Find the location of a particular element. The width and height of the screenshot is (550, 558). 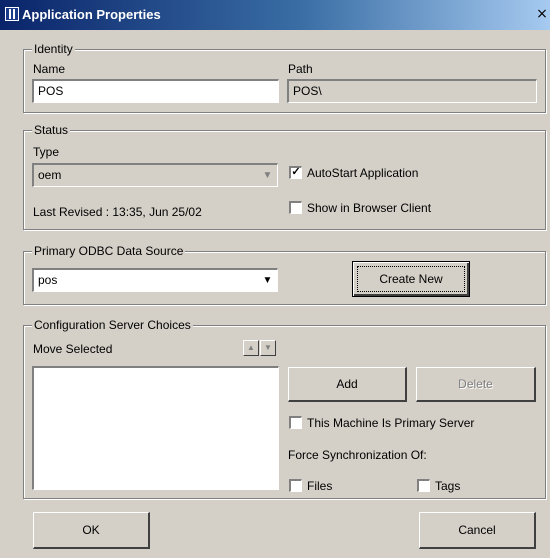

window-title: Application Properties is located at coordinates (91, 14).